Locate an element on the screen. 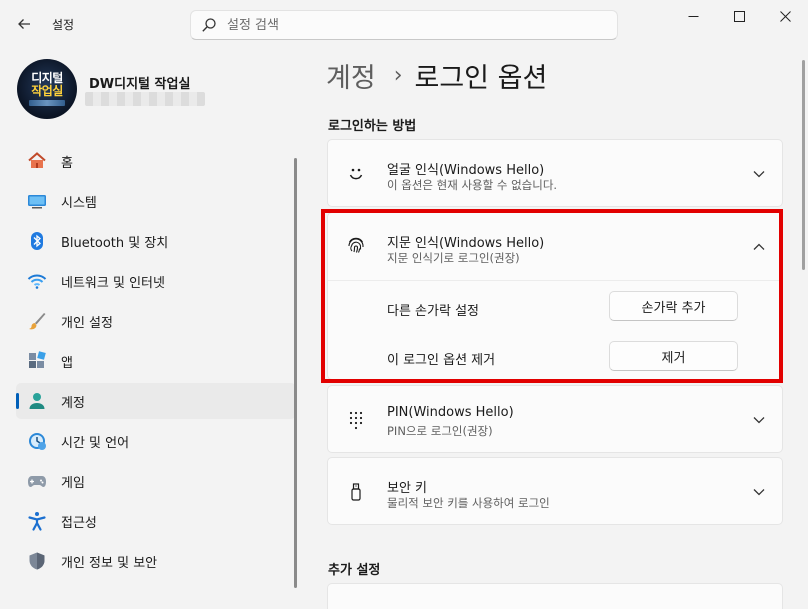 The width and height of the screenshot is (808, 609). sidebar-item-label: 개인 정보 및 보안 is located at coordinates (109, 563).